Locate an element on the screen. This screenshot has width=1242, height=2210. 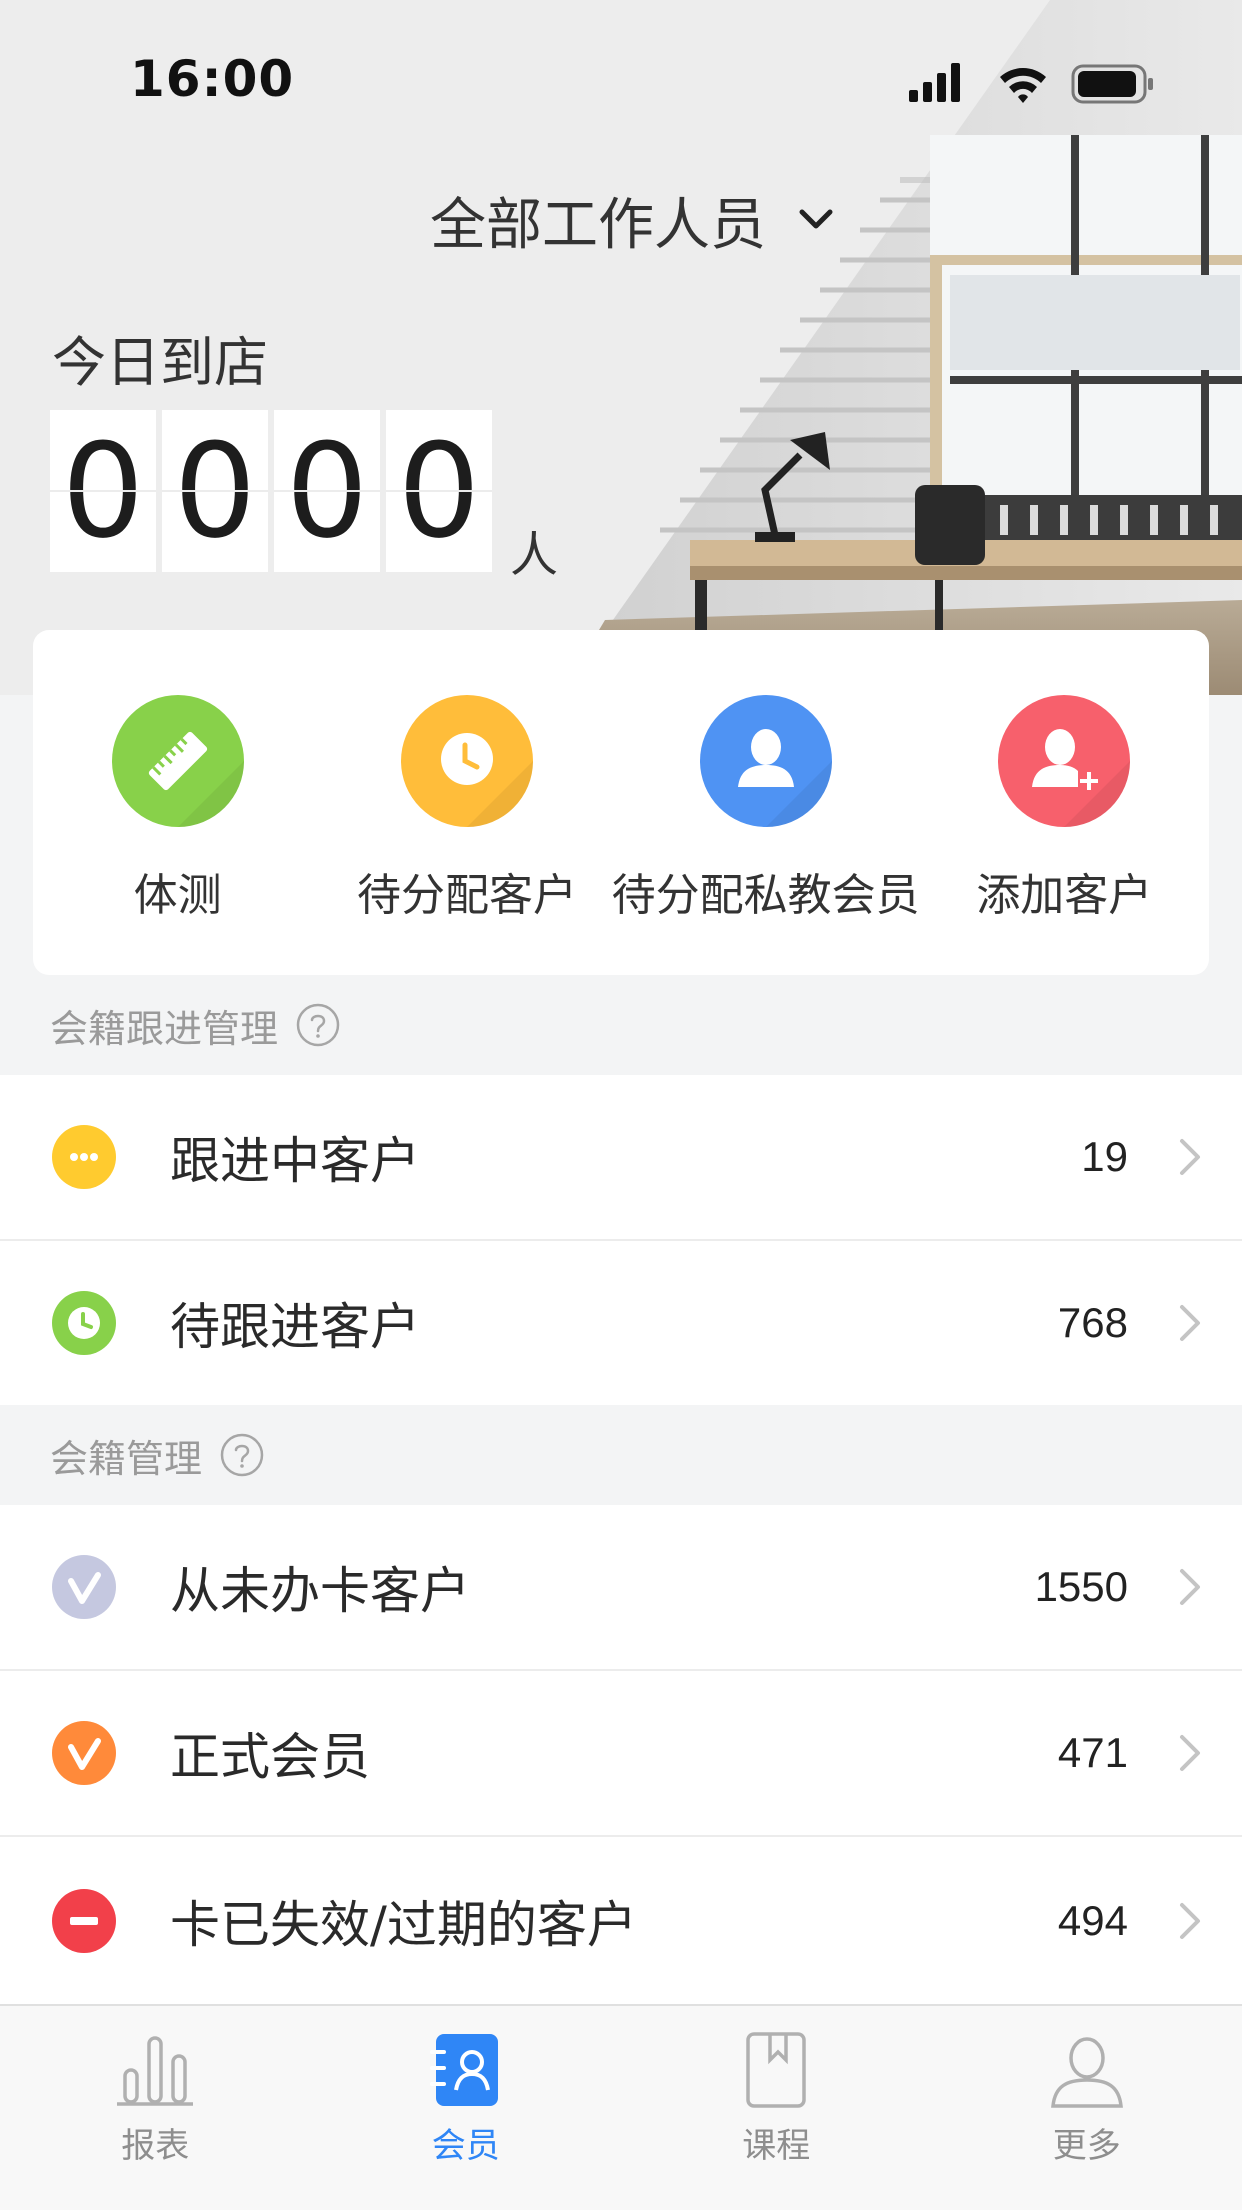
list-row-following-customers: 跟进中客户 19 is located at coordinates (621, 1157).